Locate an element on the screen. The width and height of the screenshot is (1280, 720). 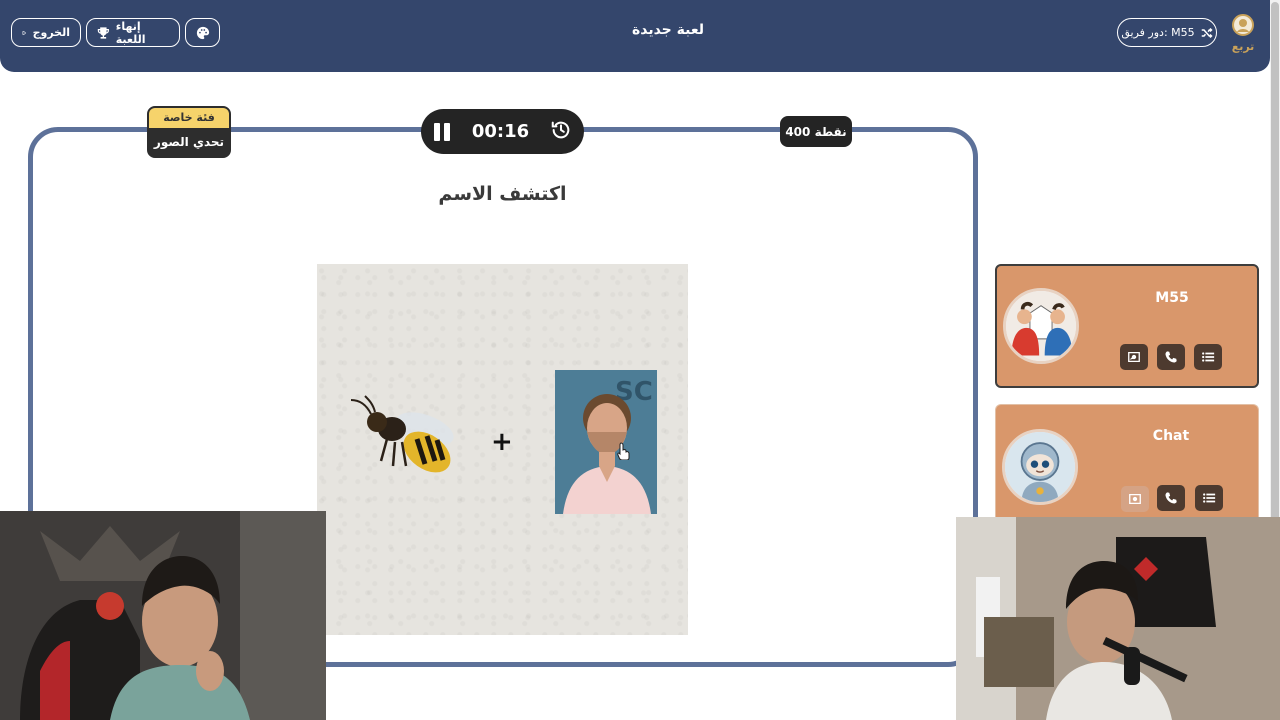
team-name: M55 is located at coordinates (1172, 298).